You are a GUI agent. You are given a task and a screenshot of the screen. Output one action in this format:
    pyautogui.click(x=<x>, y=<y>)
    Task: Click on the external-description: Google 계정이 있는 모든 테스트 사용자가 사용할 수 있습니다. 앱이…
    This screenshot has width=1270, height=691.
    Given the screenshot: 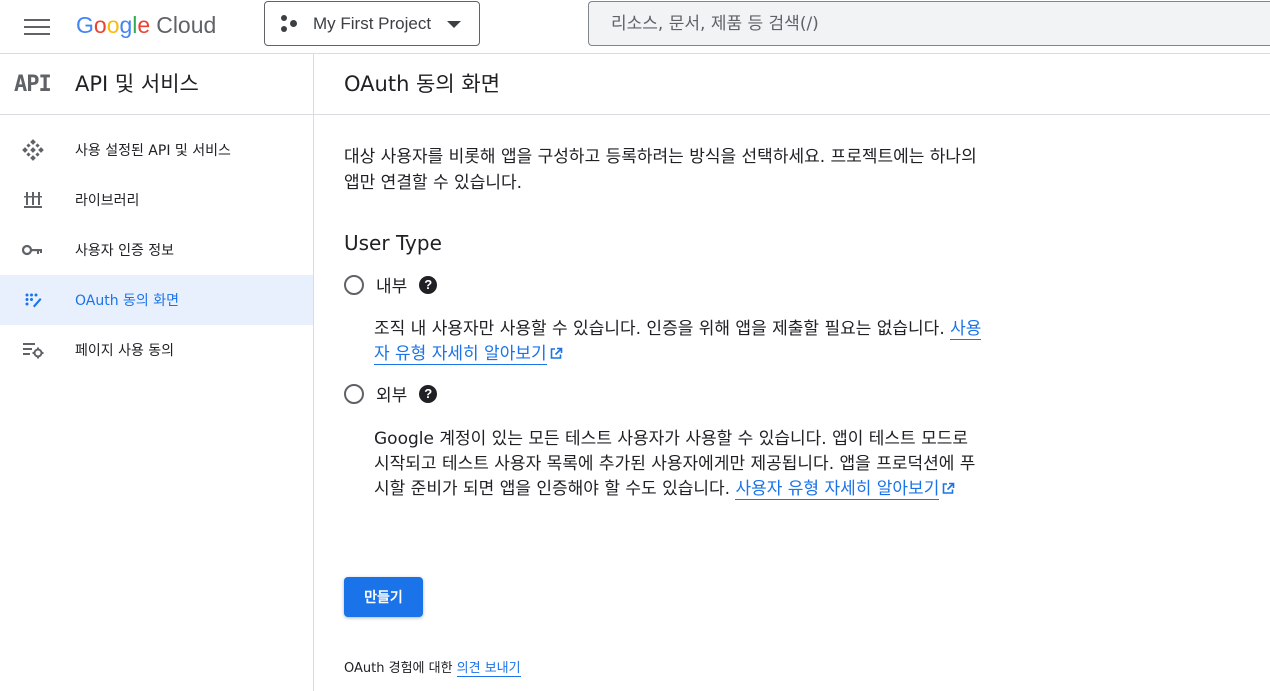 What is the action you would take?
    pyautogui.click(x=679, y=464)
    